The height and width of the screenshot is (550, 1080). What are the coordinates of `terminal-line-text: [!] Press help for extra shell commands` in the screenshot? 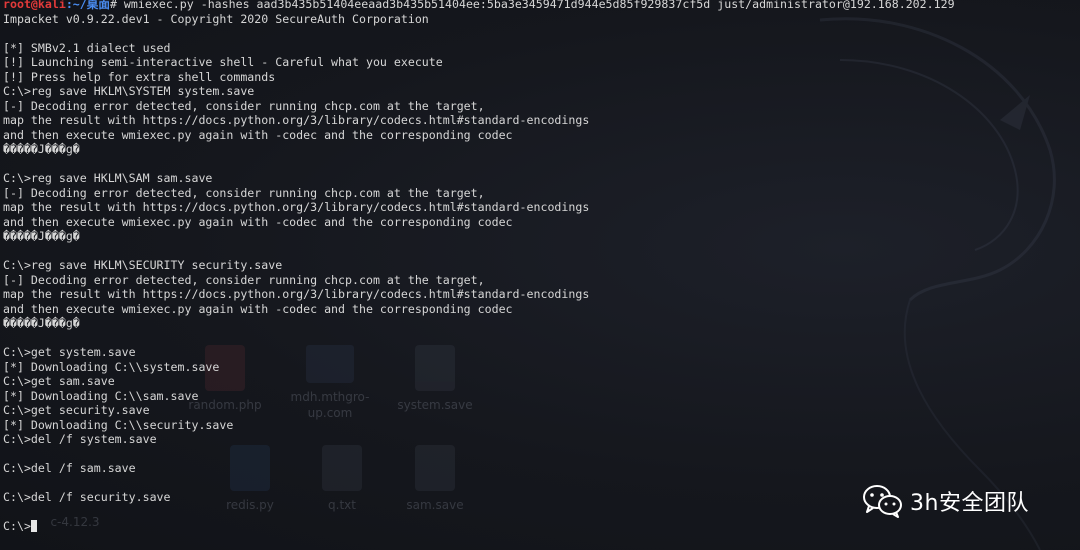 It's located at (139, 76).